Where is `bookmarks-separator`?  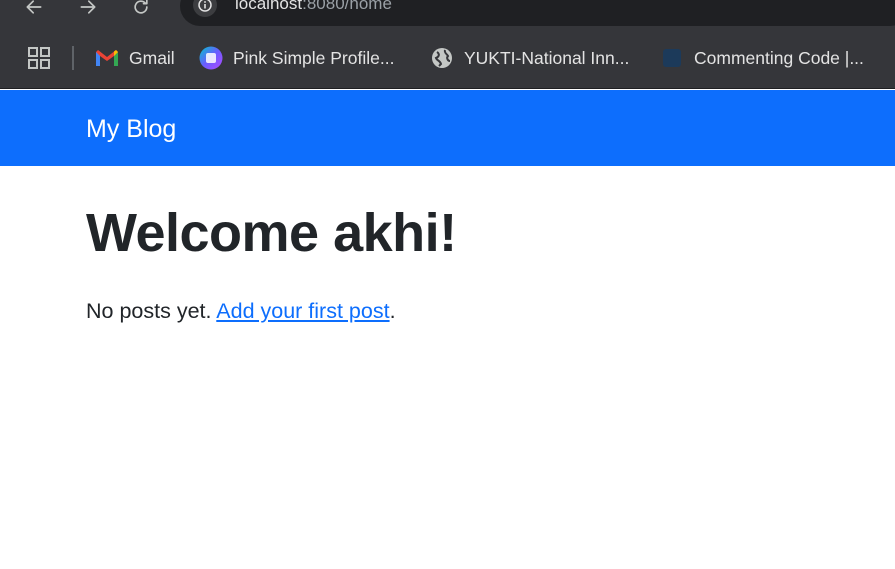 bookmarks-separator is located at coordinates (73, 58).